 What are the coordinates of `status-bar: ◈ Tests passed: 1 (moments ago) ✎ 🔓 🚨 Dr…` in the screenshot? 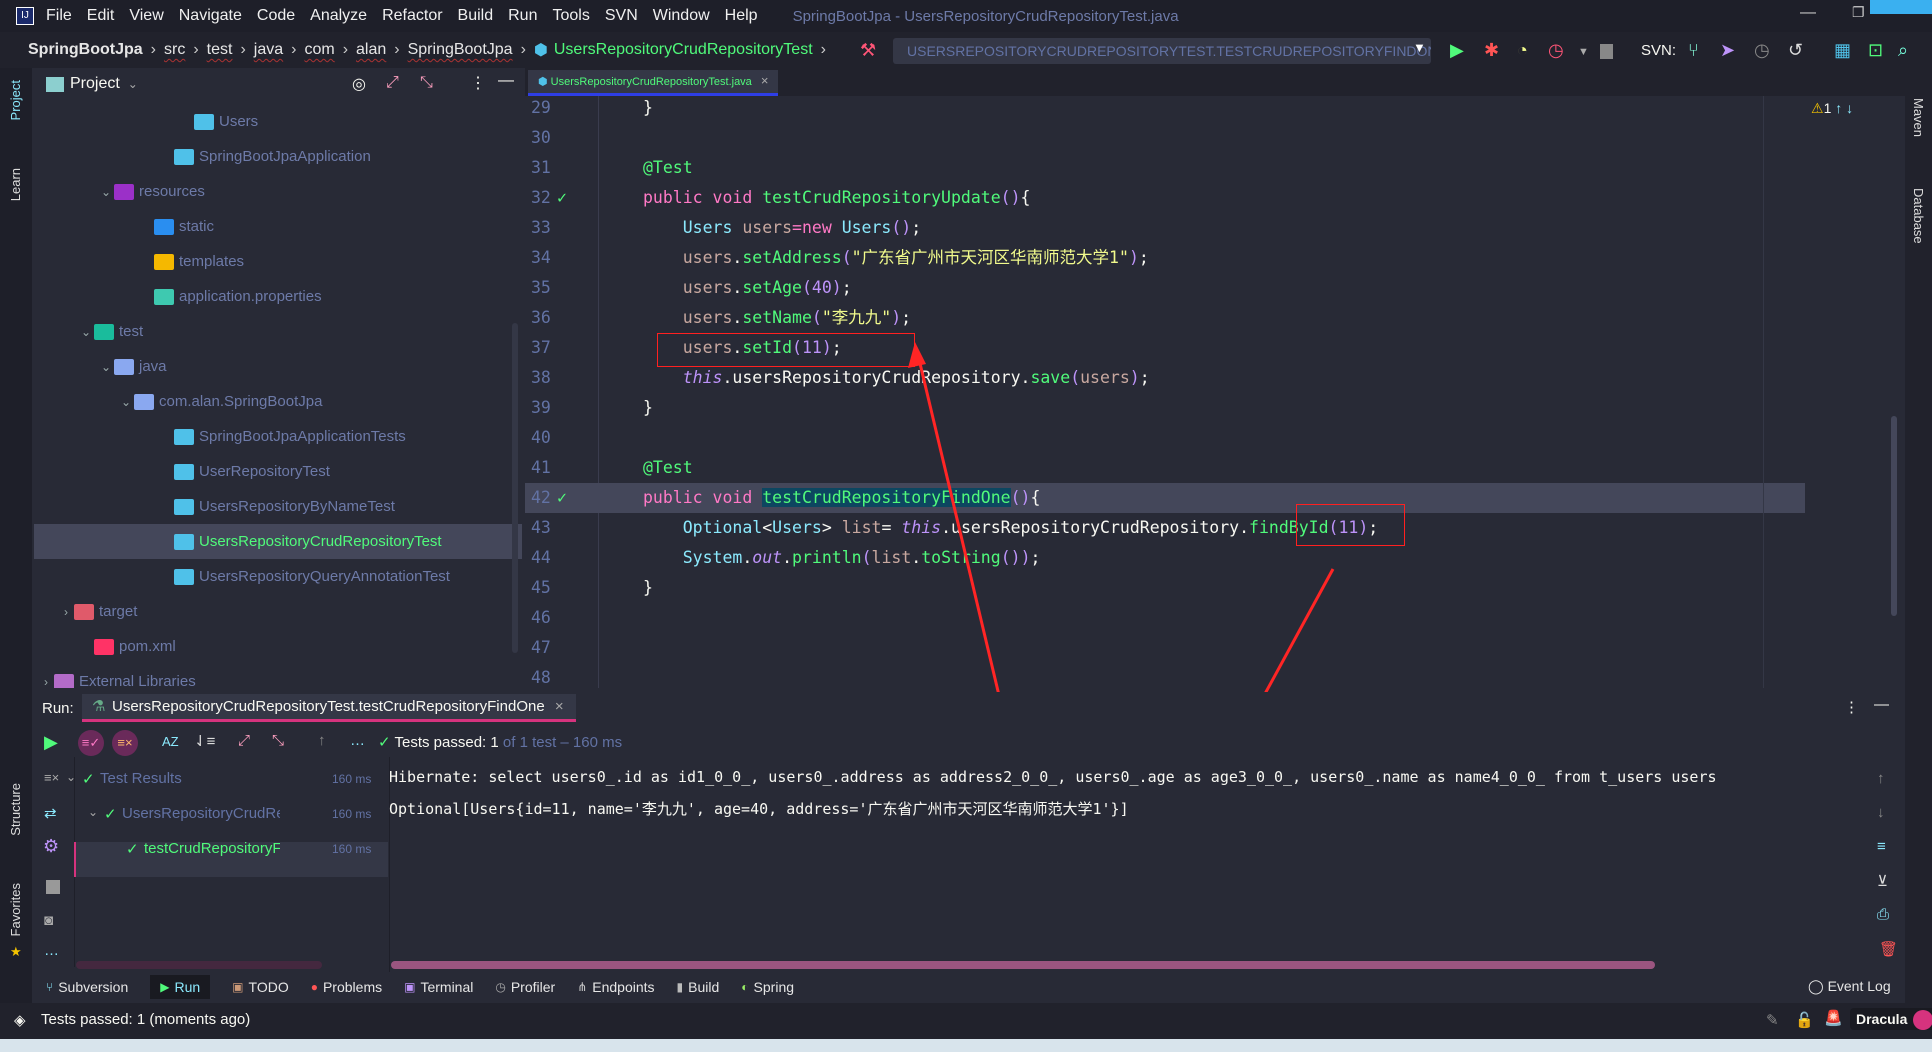 It's located at (966, 1021).